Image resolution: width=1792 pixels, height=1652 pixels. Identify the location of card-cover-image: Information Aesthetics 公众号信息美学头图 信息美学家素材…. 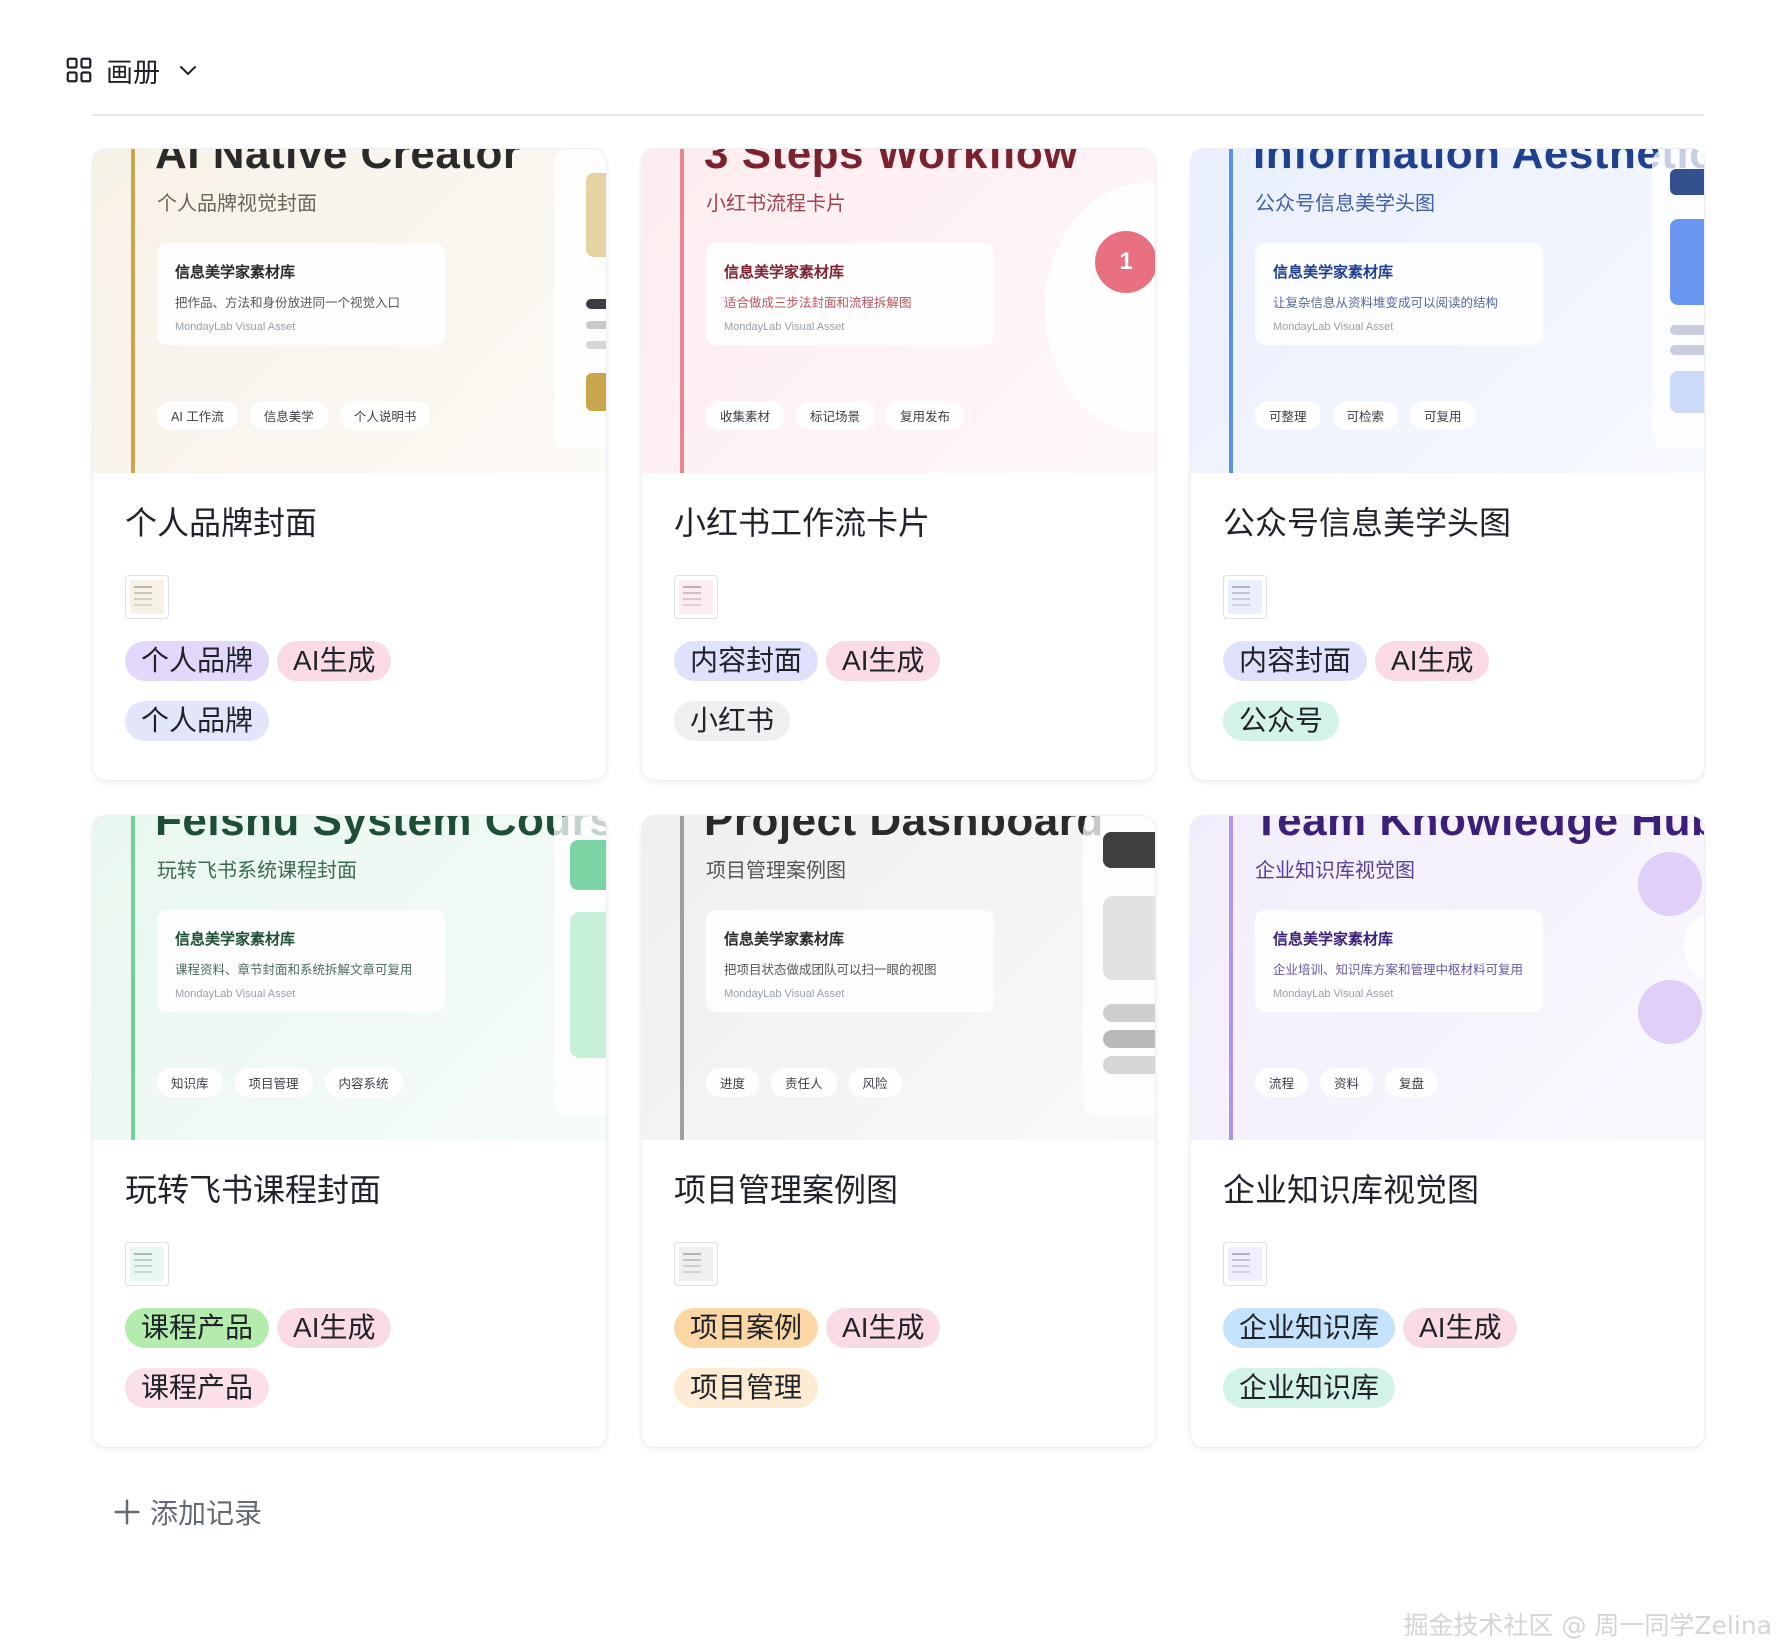
(1447, 311).